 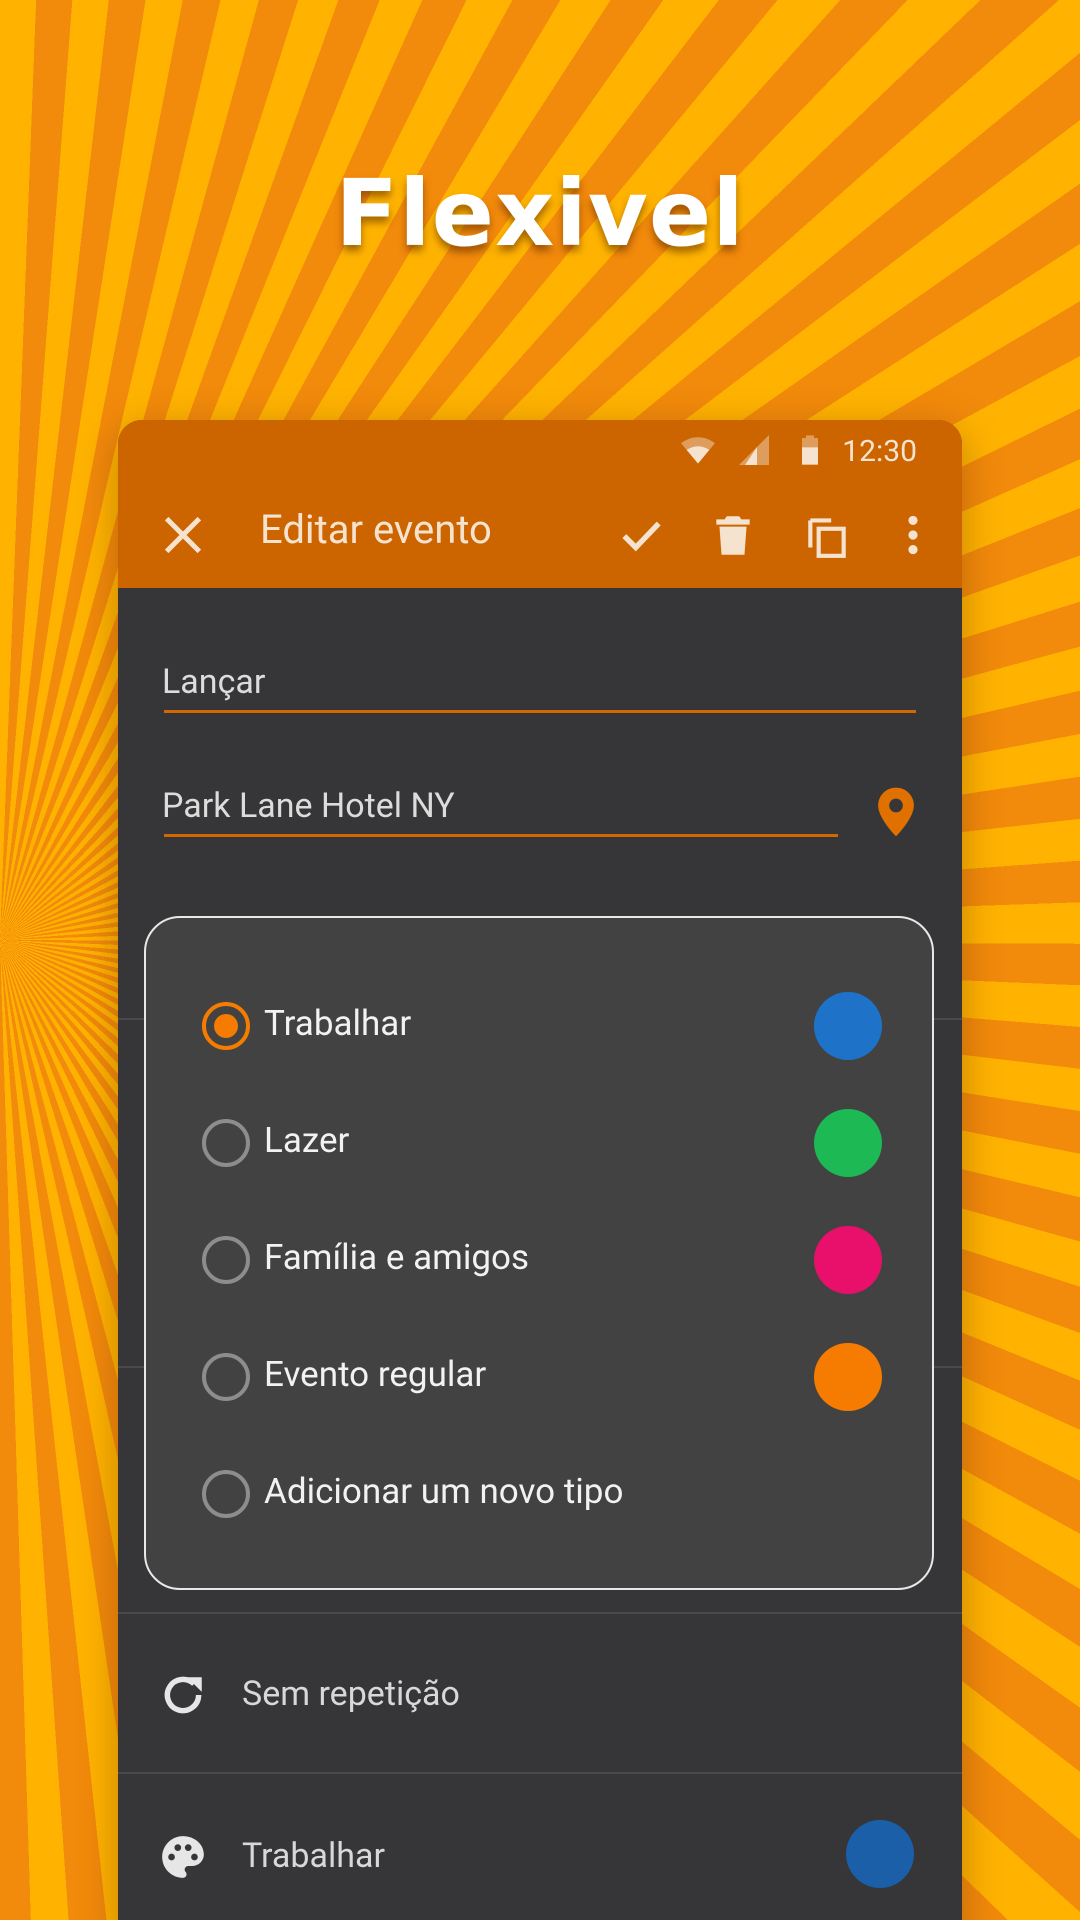 What do you see at coordinates (540, 534) in the screenshot?
I see `app-toolbar: Editar evento` at bounding box center [540, 534].